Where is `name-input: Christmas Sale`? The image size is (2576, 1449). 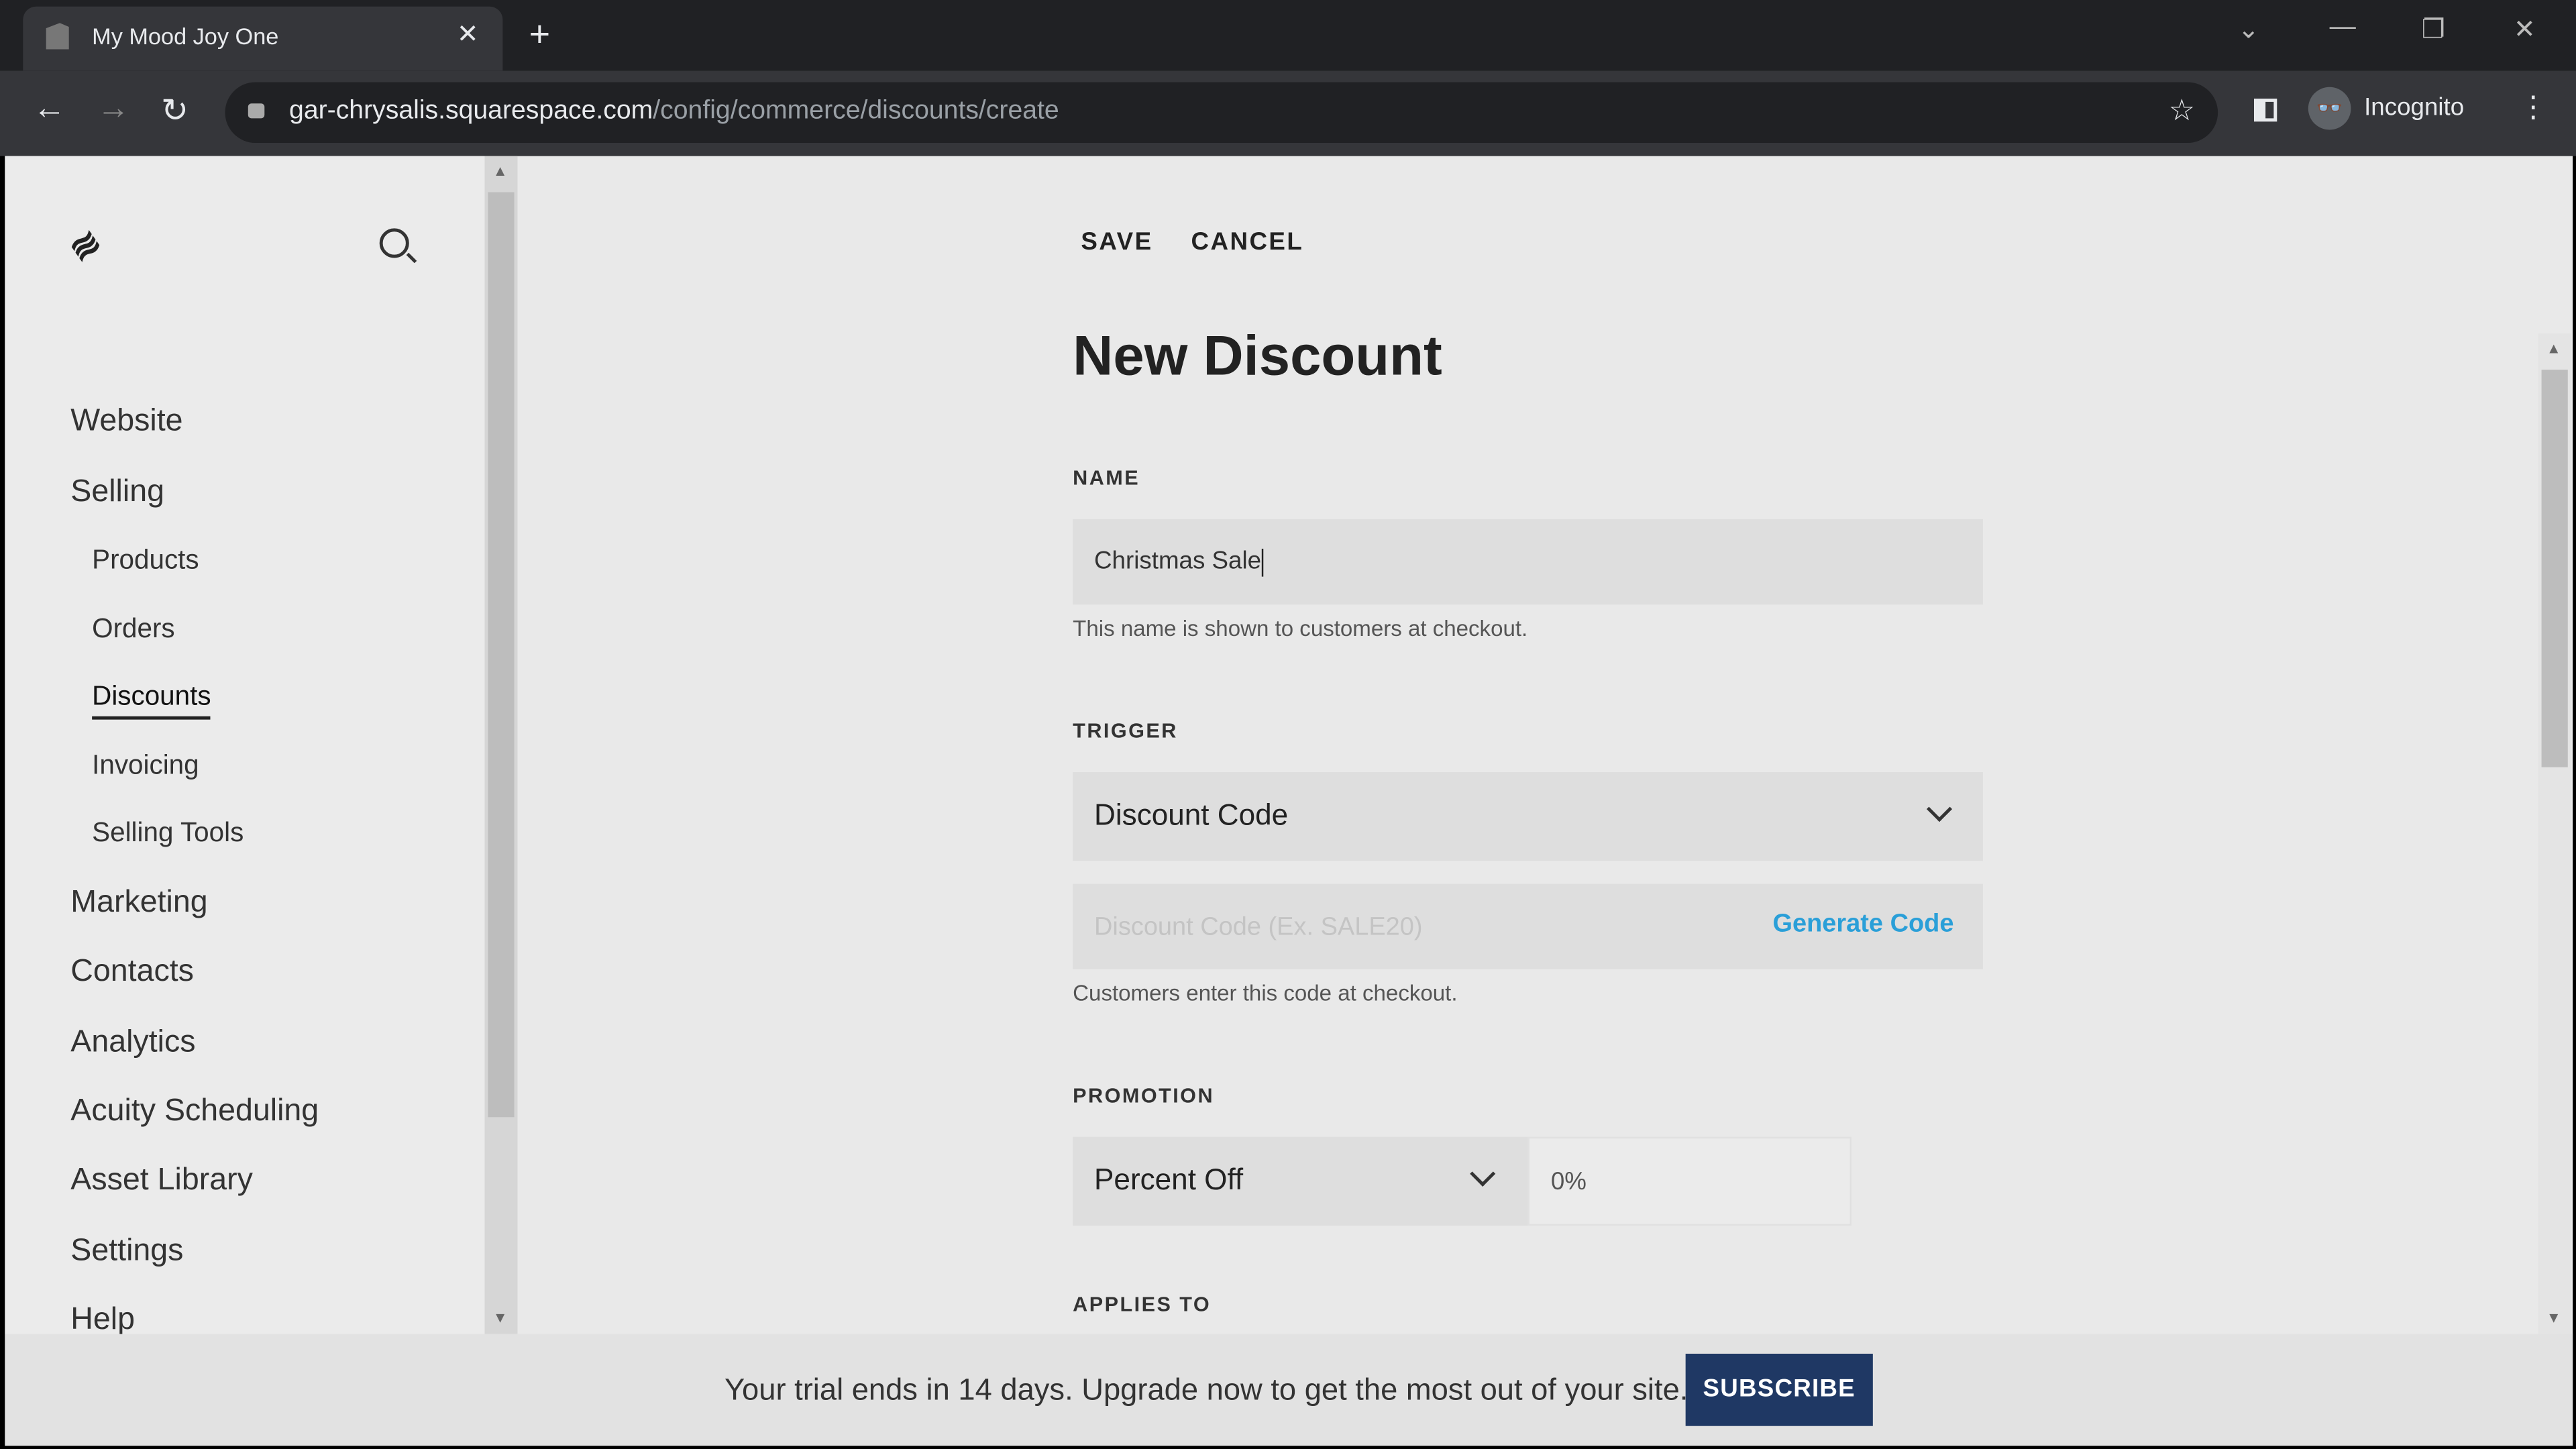 name-input: Christmas Sale is located at coordinates (1528, 562).